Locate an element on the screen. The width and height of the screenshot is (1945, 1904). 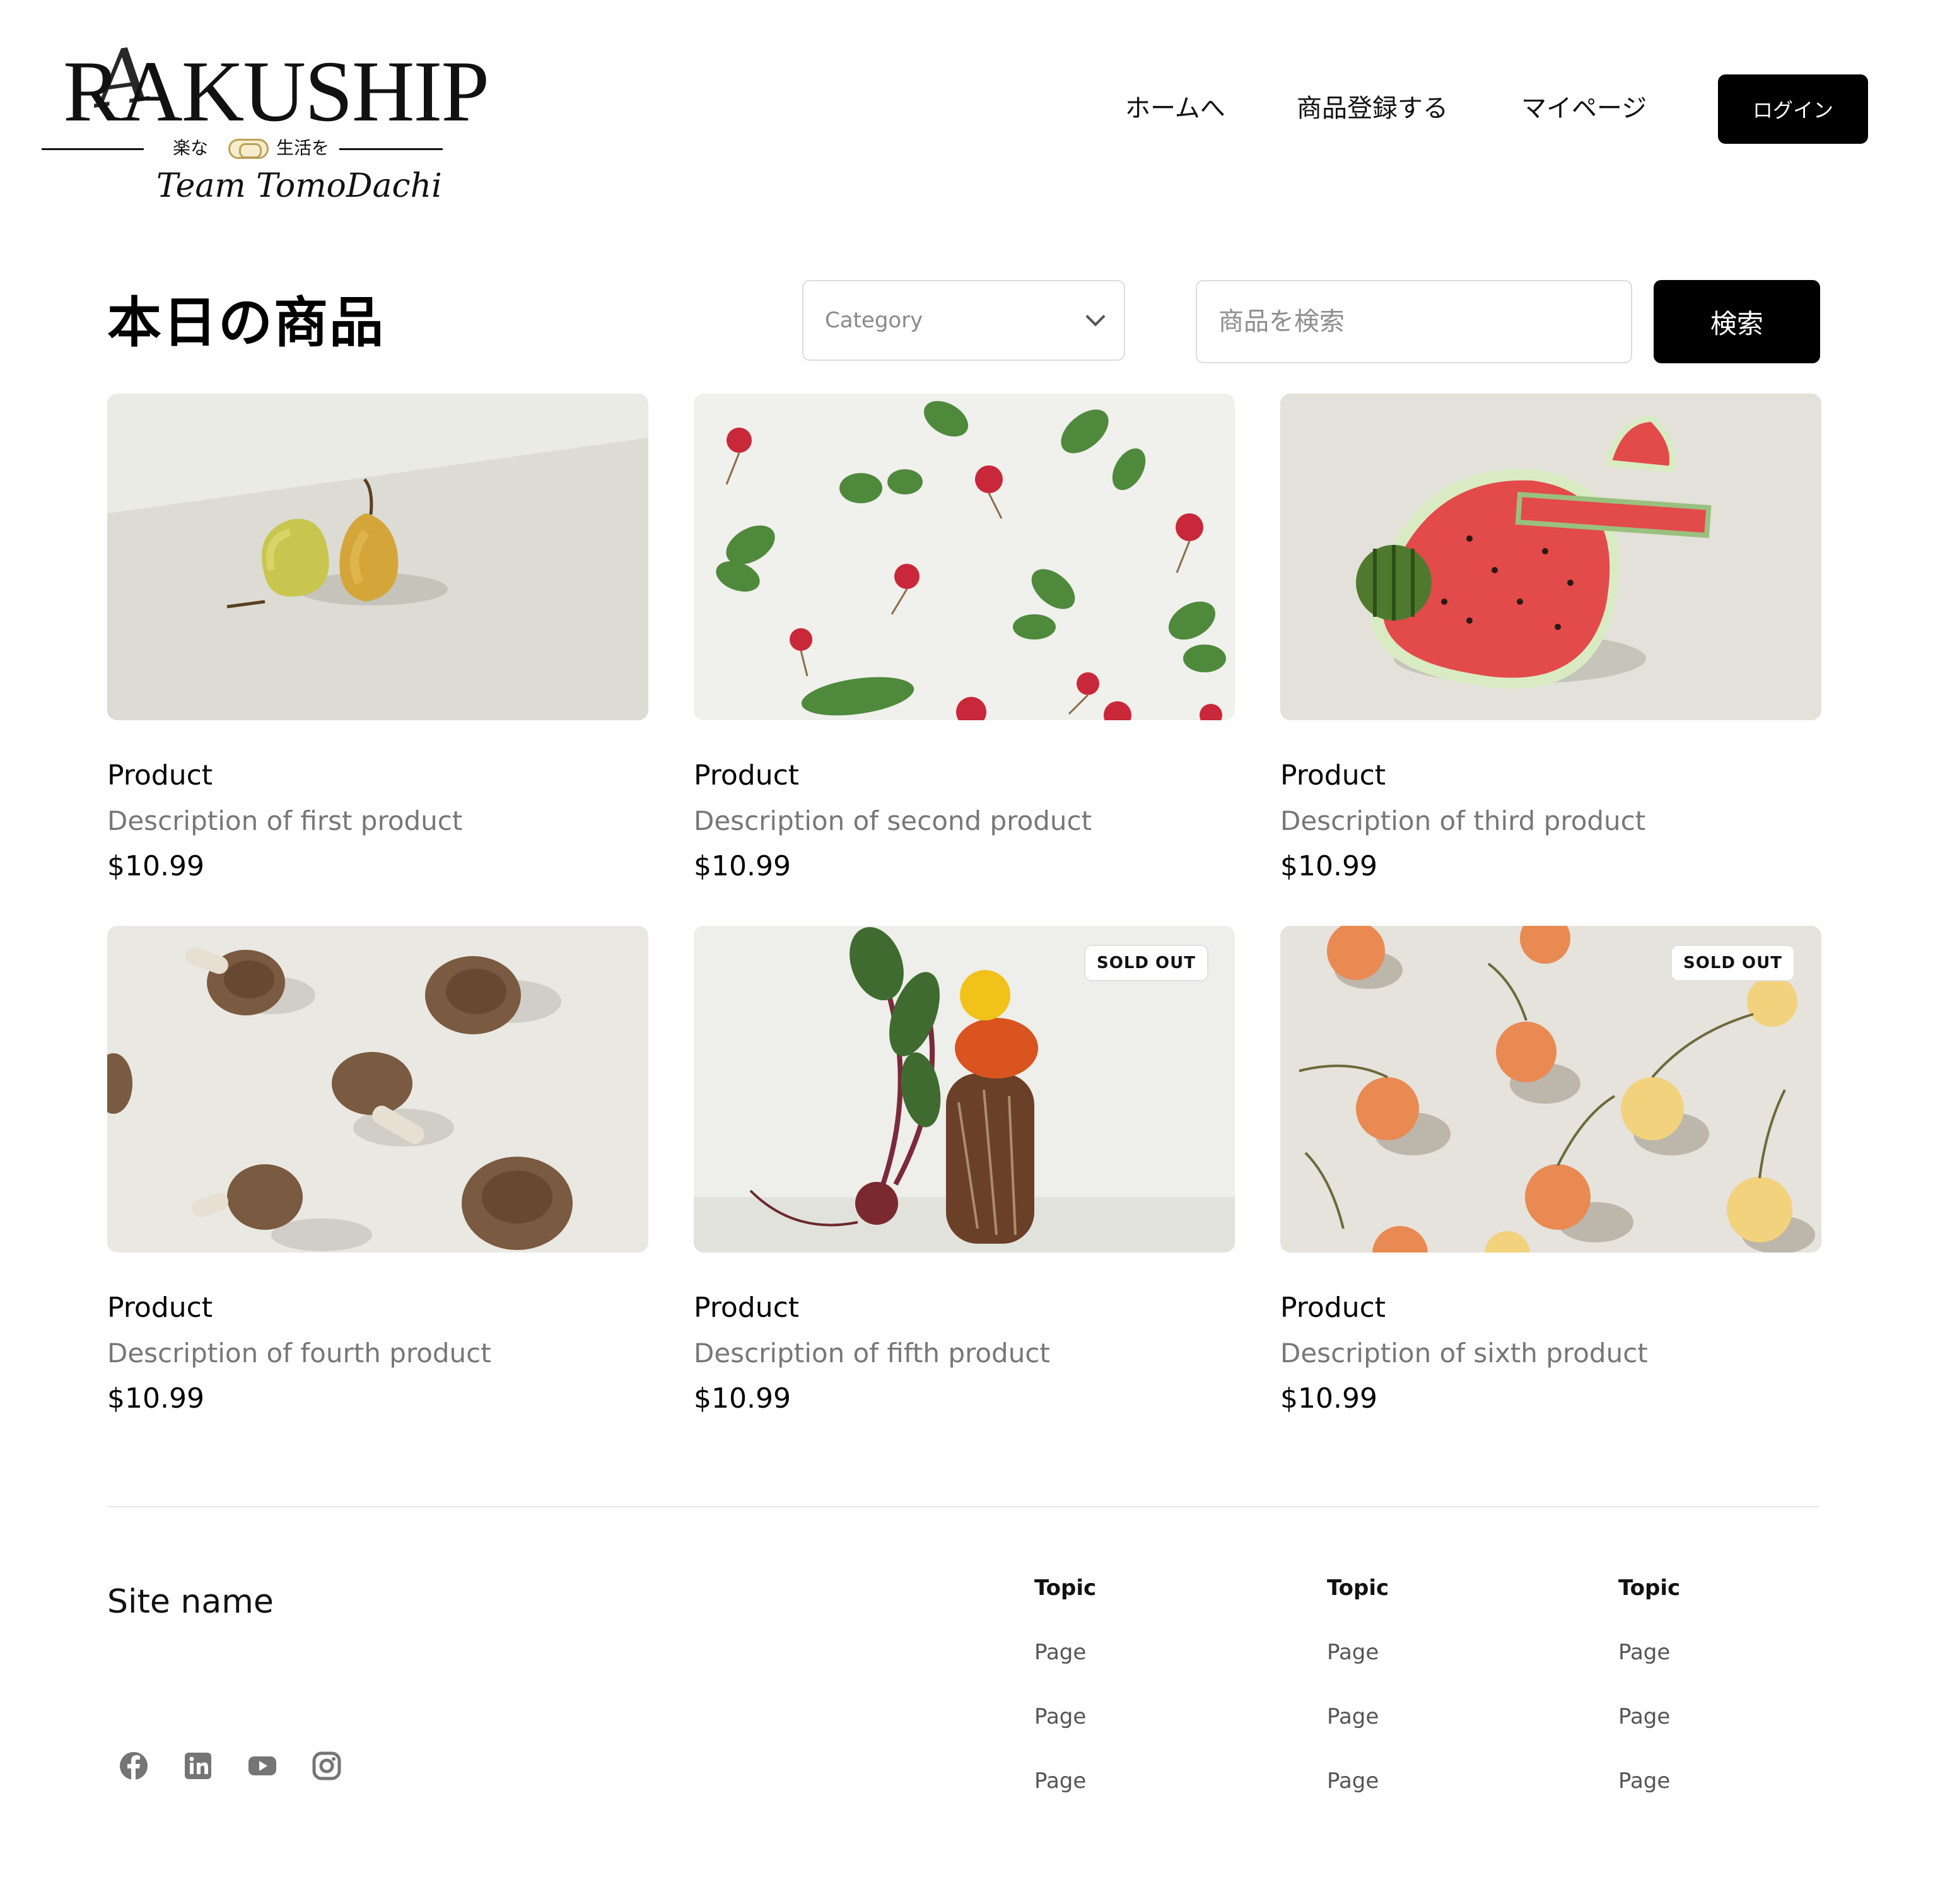
logo-team-name: Team TomoDachi is located at coordinates (299, 186).